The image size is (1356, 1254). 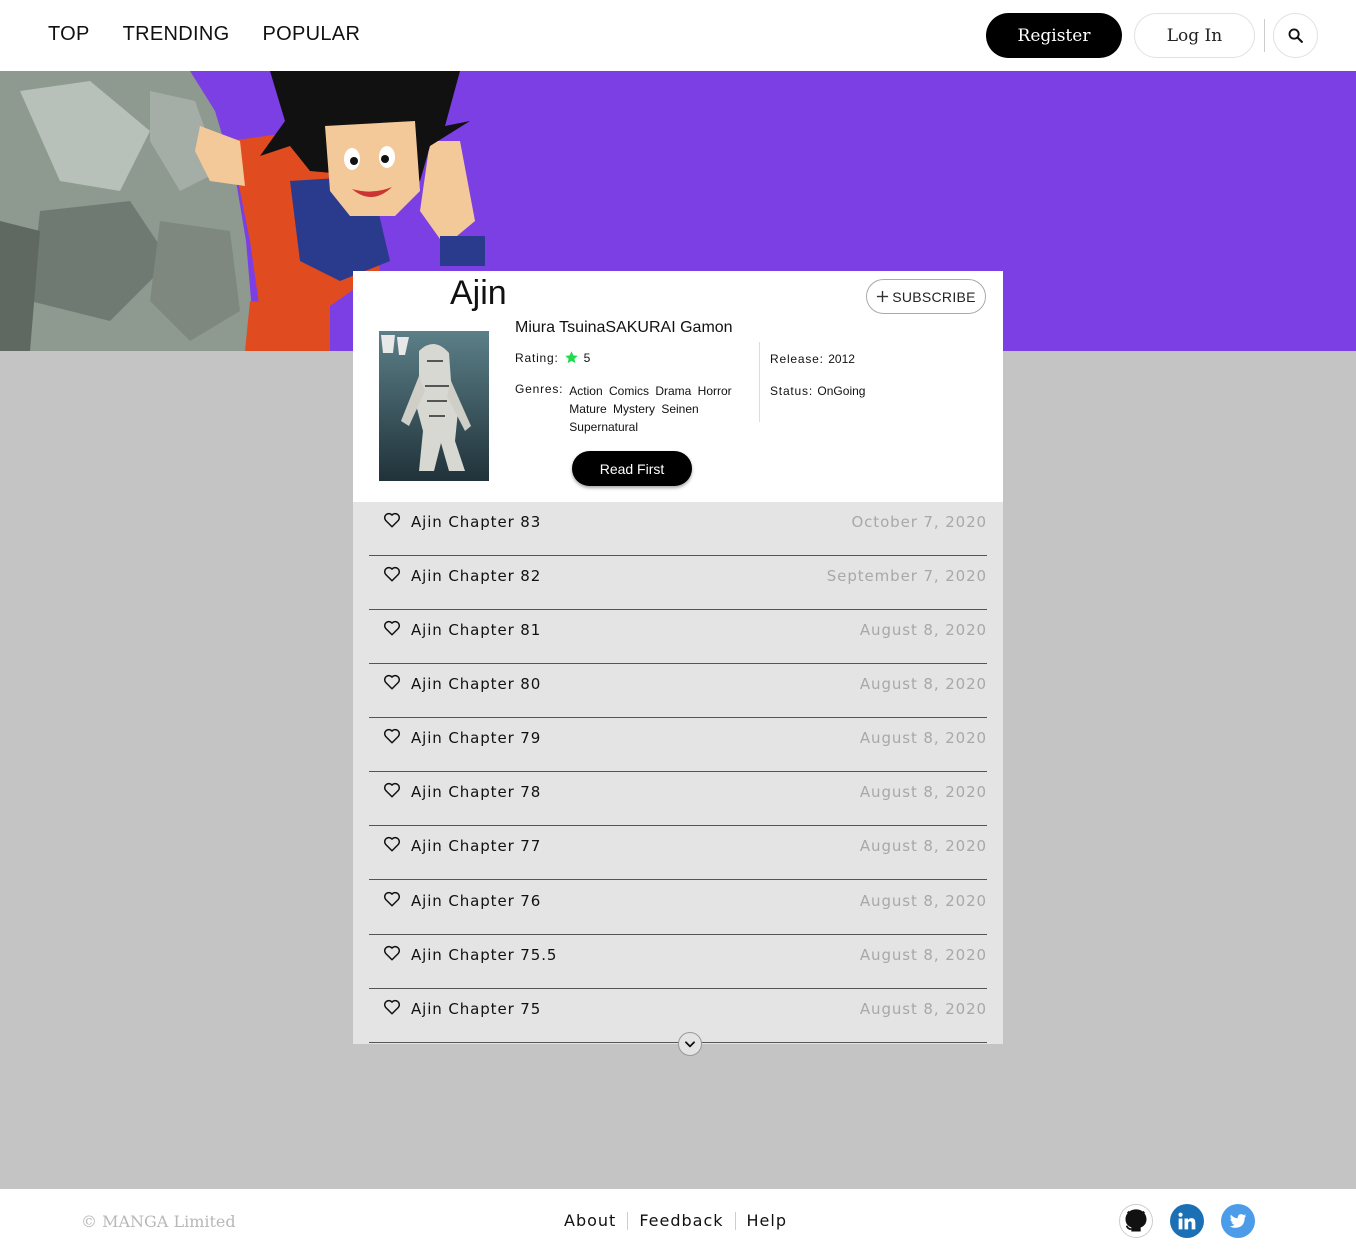 I want to click on plus-icon, so click(x=883, y=296).